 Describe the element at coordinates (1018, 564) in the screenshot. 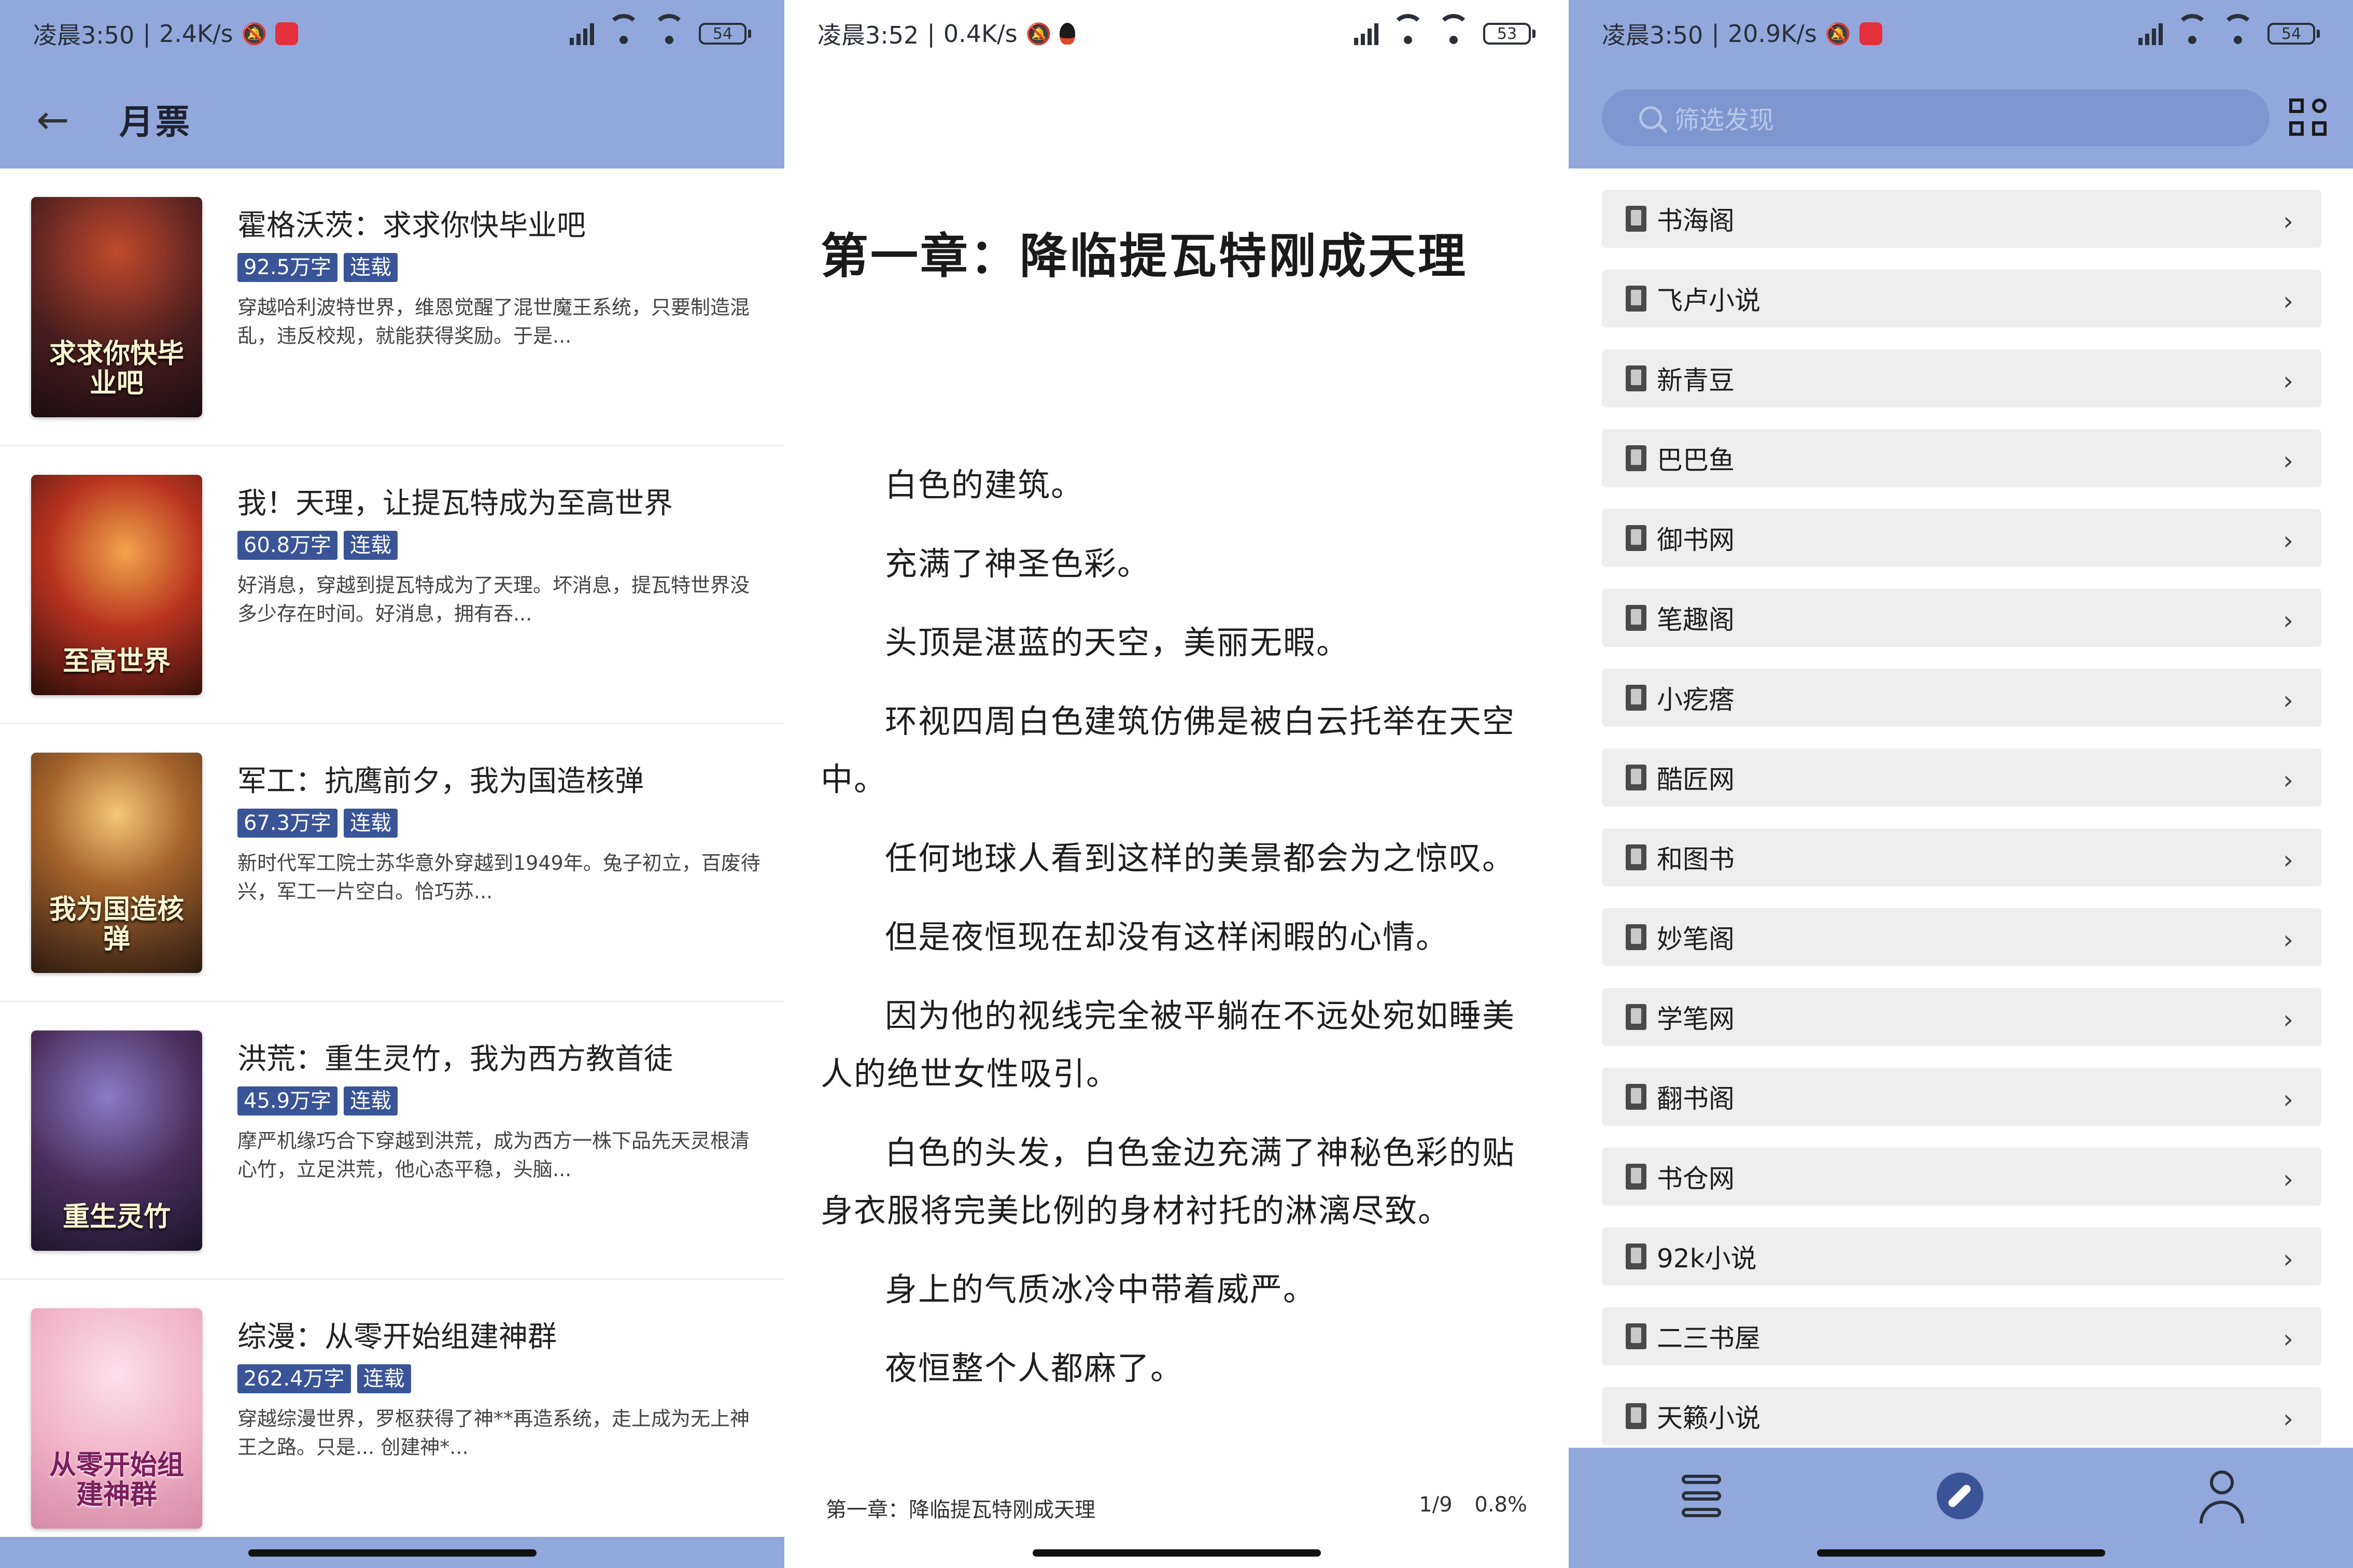

I see `paragraph: 充满了神圣色彩。` at that location.